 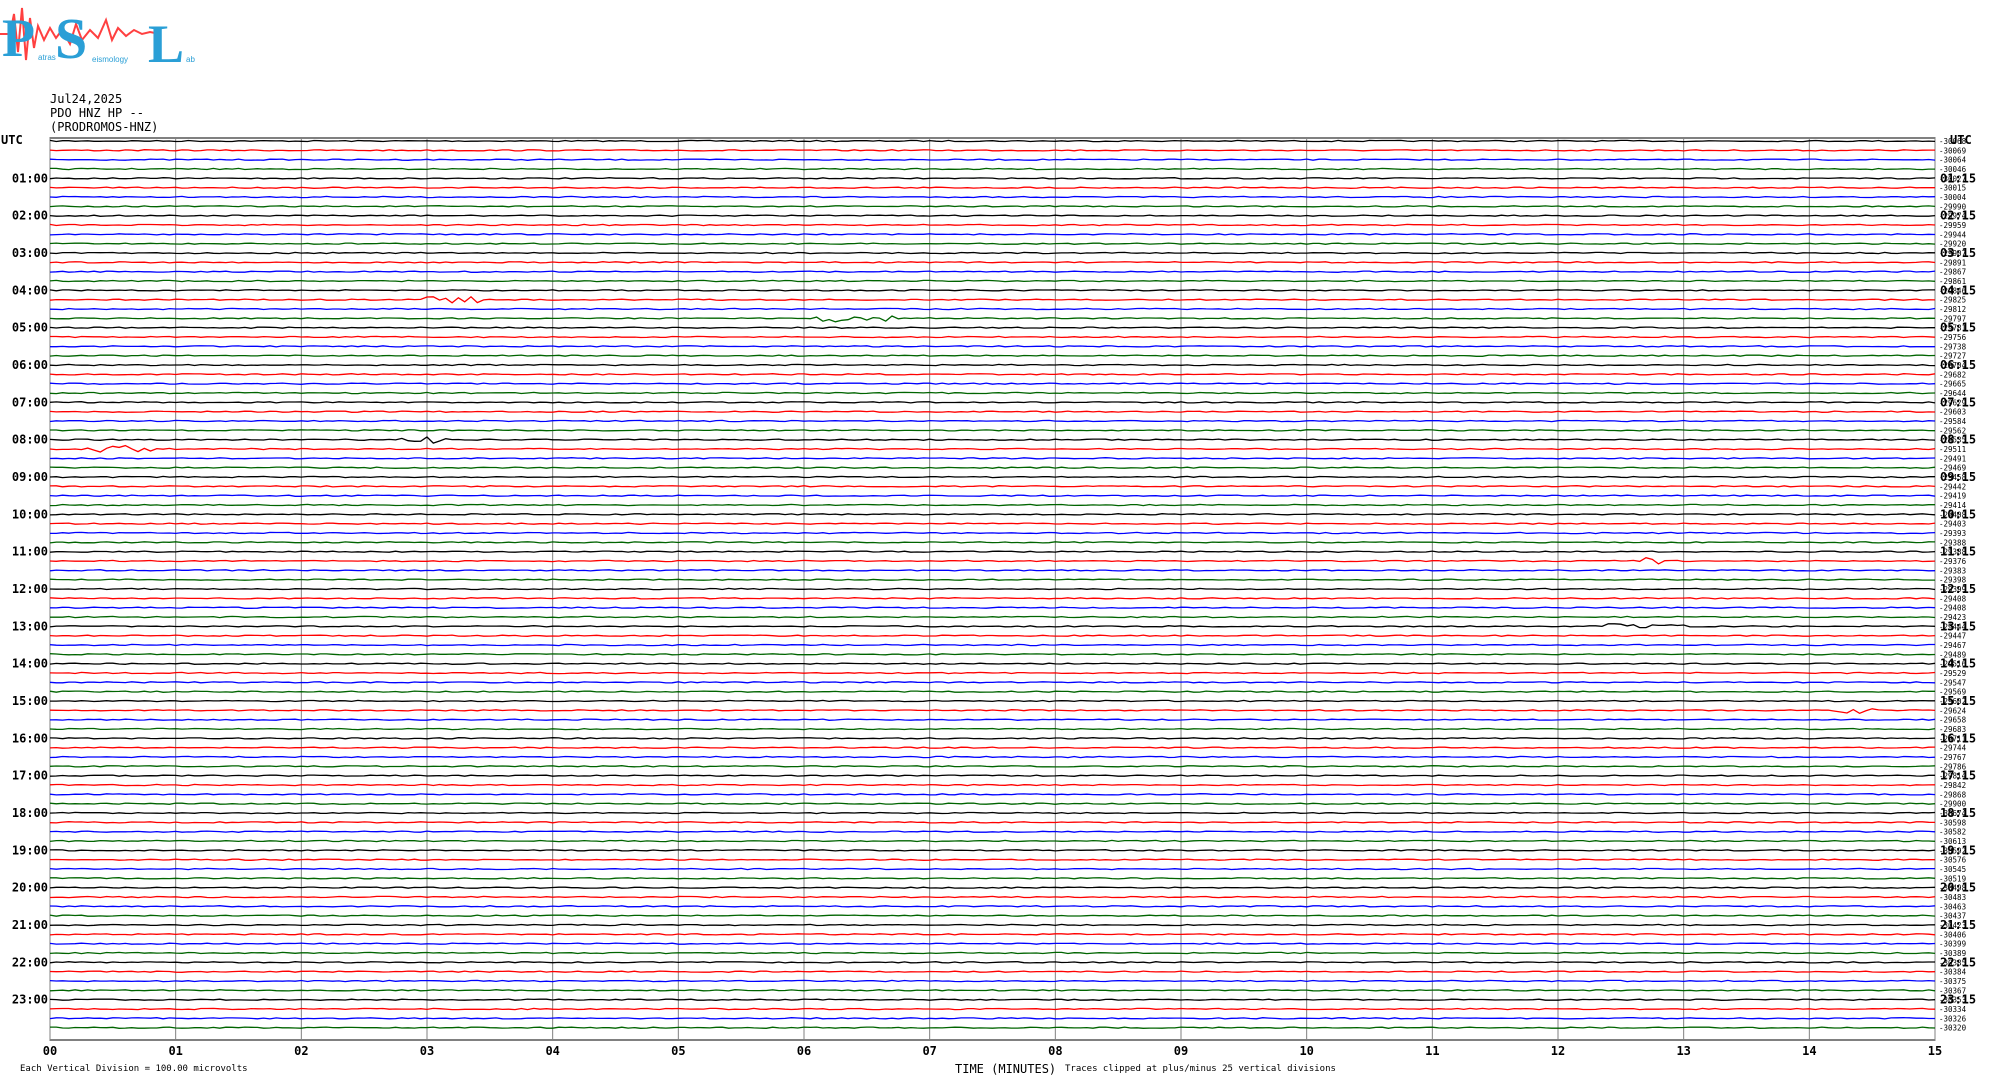 I want to click on trace-offset-label: -29547, so click(x=1952, y=682).